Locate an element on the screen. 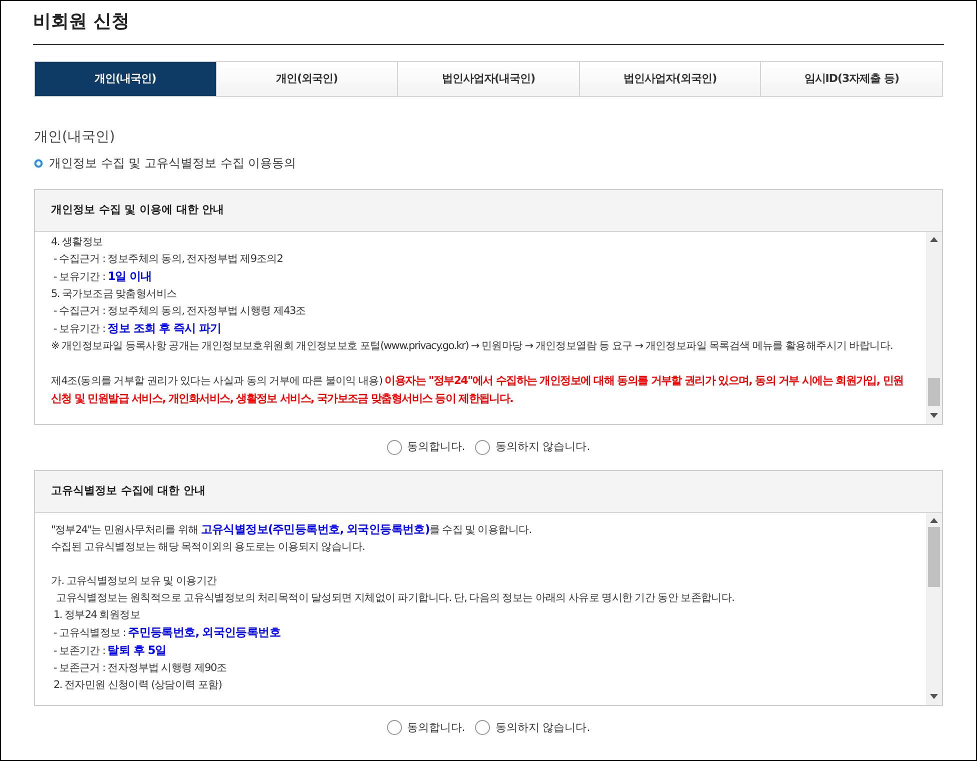  notice-text: 2. 전자민원 신청이력 (상담이력 포함) is located at coordinates (137, 685).